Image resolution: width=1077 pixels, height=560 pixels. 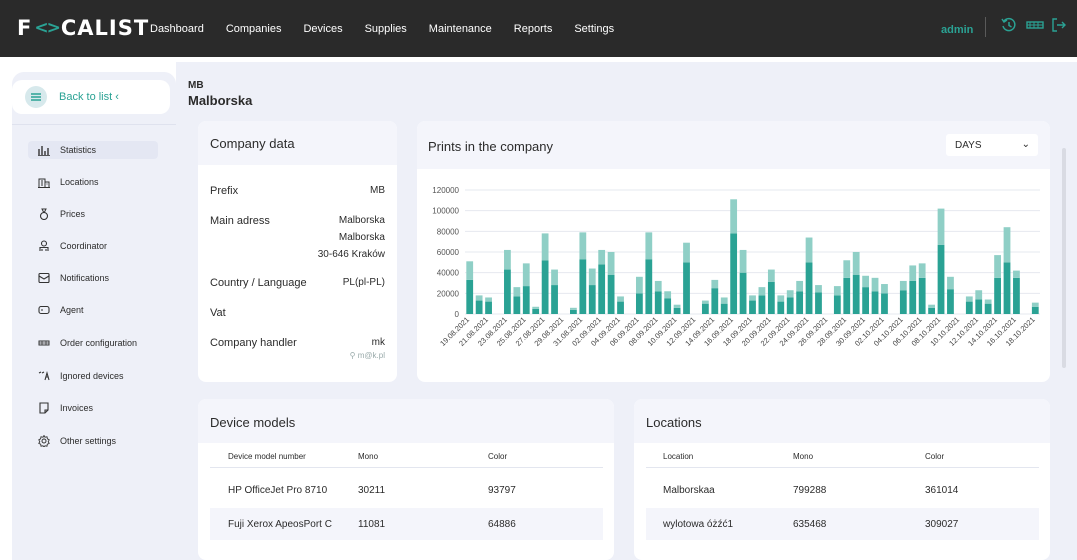 What do you see at coordinates (448, 231) in the screenshot?
I see `y-tick-label: 80000` at bounding box center [448, 231].